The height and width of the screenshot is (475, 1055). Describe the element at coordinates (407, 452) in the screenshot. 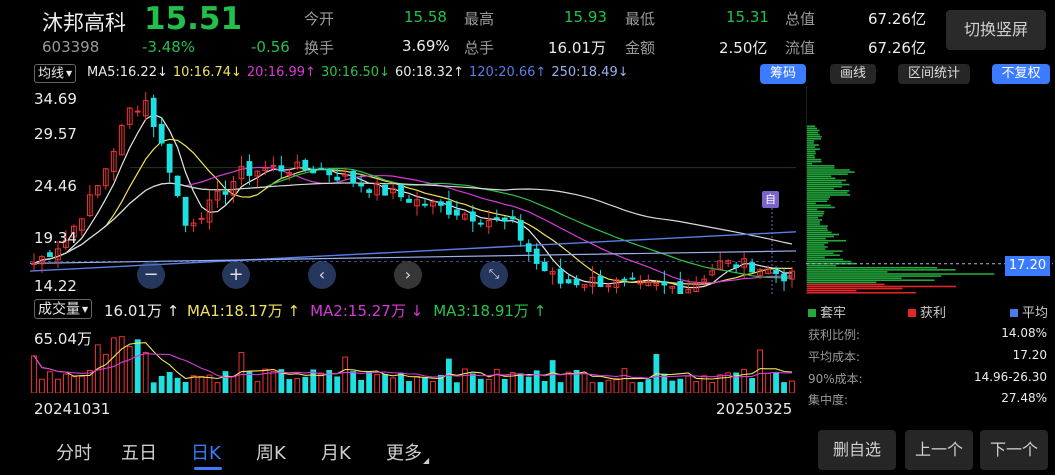

I see `tab-more: 更多◢` at that location.